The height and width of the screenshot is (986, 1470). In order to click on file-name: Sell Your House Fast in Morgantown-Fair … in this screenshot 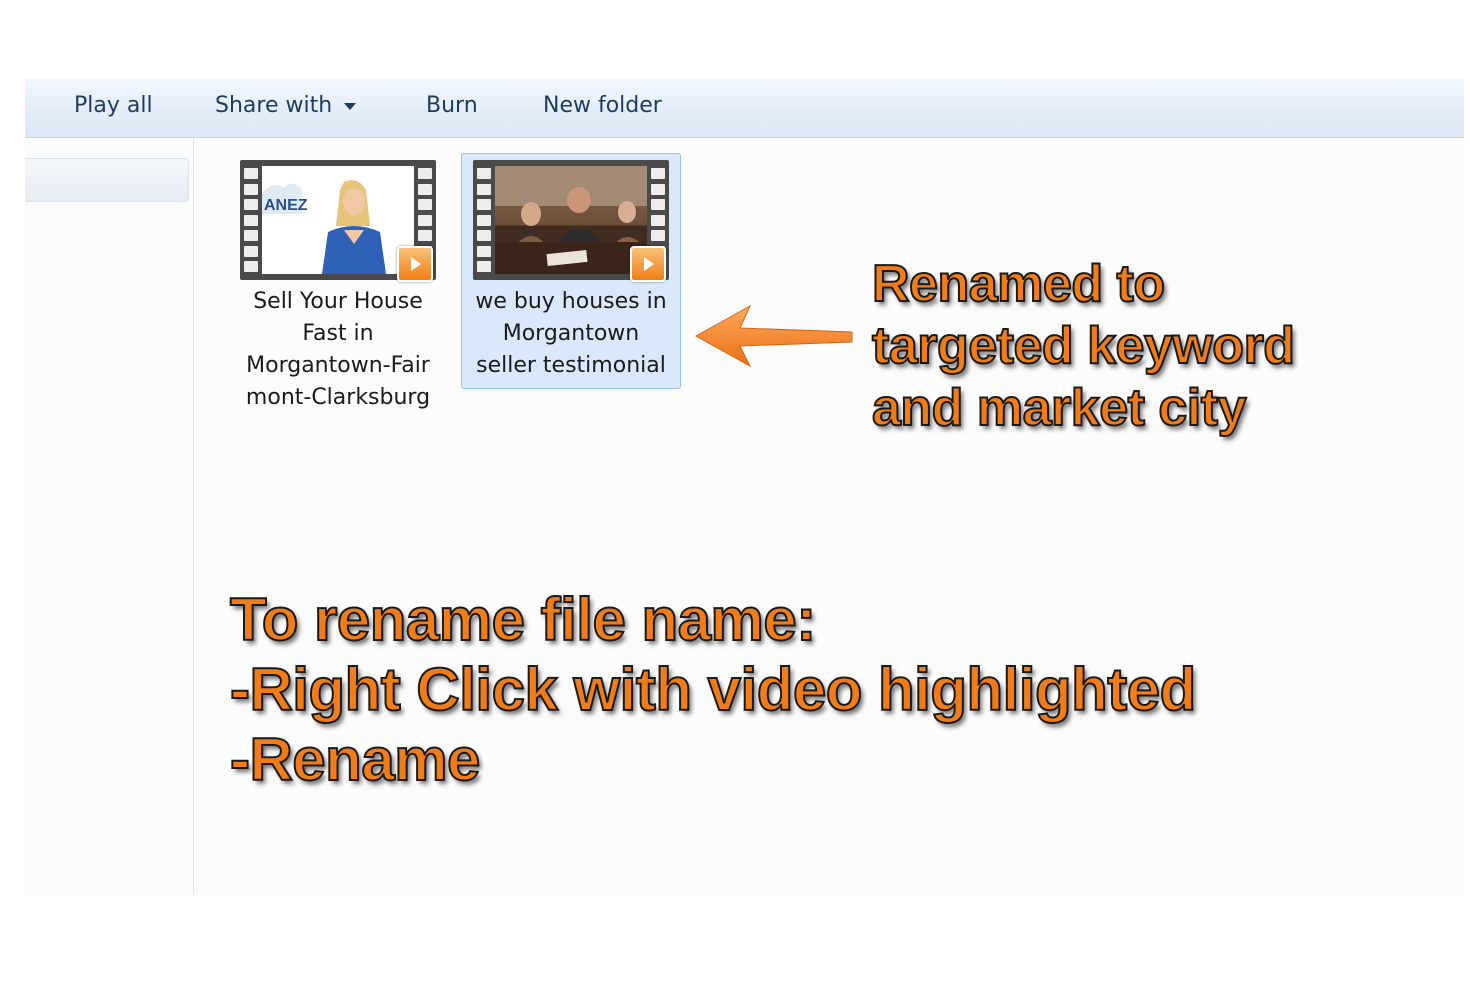, I will do `click(338, 352)`.